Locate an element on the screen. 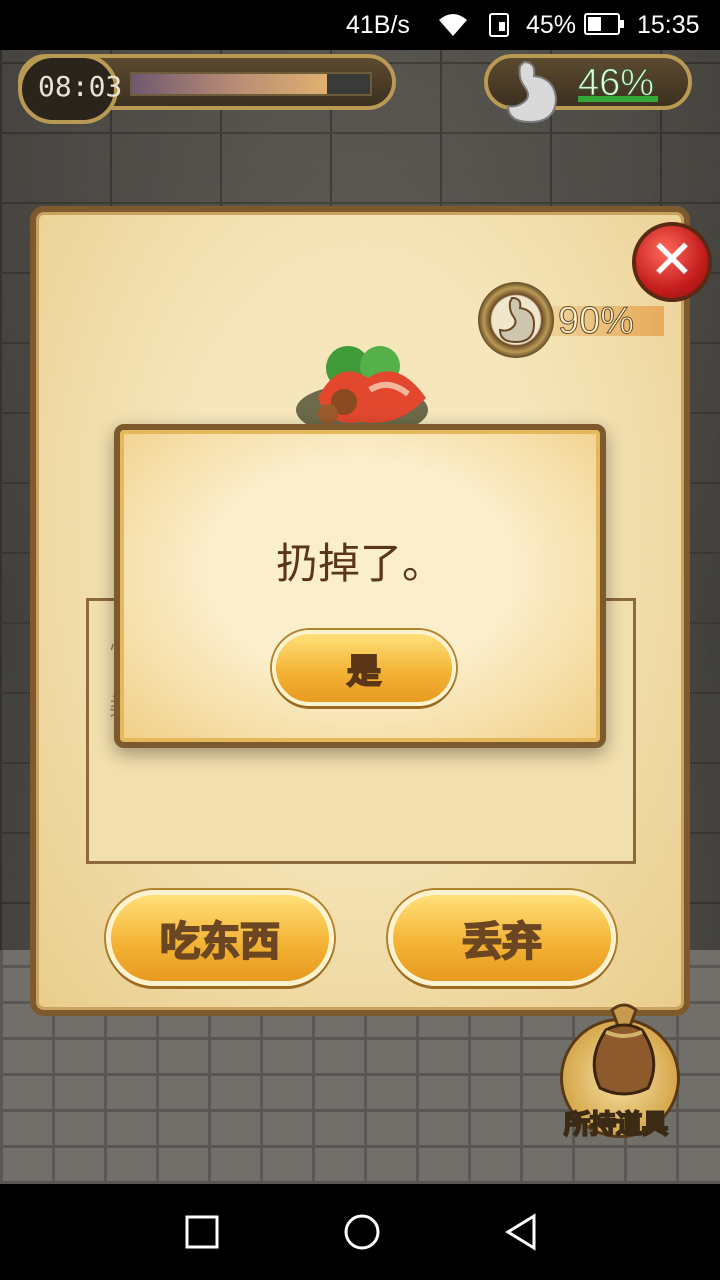 The width and height of the screenshot is (720, 1280). status-bar: 41B/s 45% 15:35 is located at coordinates (360, 25).